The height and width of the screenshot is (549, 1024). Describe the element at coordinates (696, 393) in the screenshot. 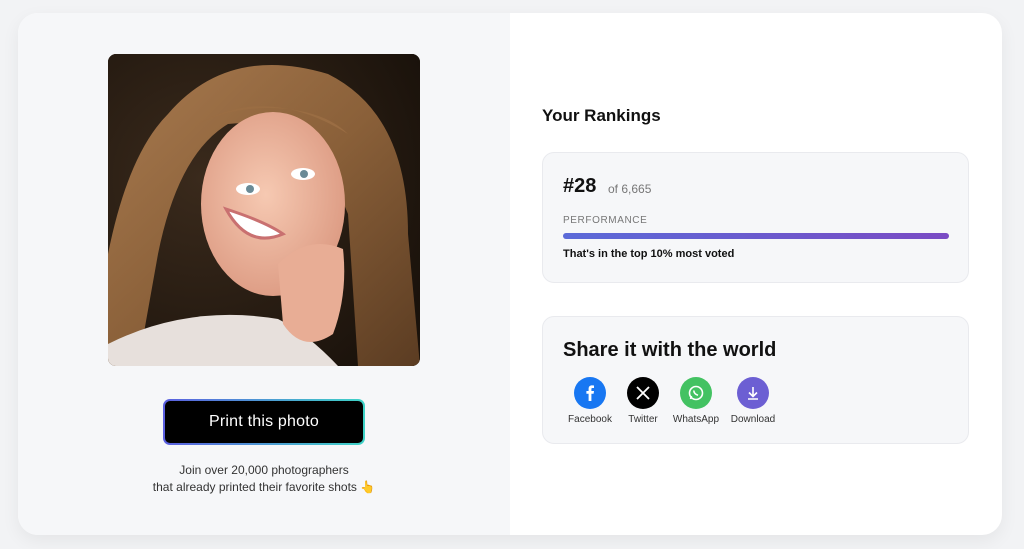

I see `whatsapp-icon` at that location.